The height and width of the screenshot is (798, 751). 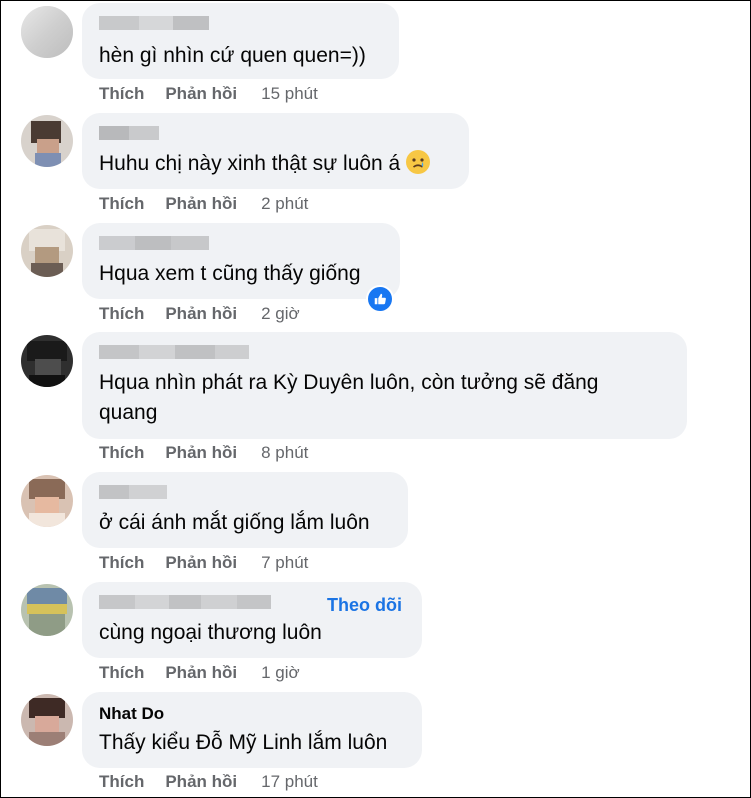 What do you see at coordinates (241, 261) in the screenshot?
I see `comment-bubble: Hqua xem t cũng thấy giống` at bounding box center [241, 261].